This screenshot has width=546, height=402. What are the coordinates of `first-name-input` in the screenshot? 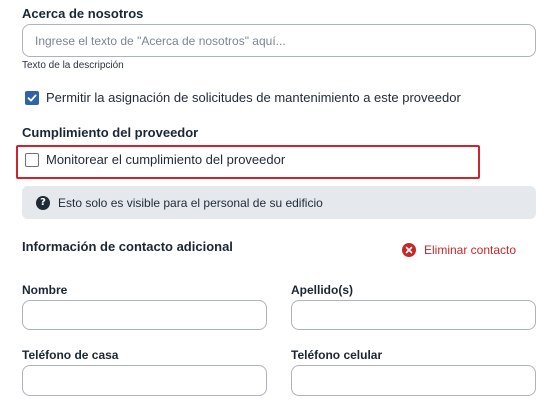 It's located at (144, 315).